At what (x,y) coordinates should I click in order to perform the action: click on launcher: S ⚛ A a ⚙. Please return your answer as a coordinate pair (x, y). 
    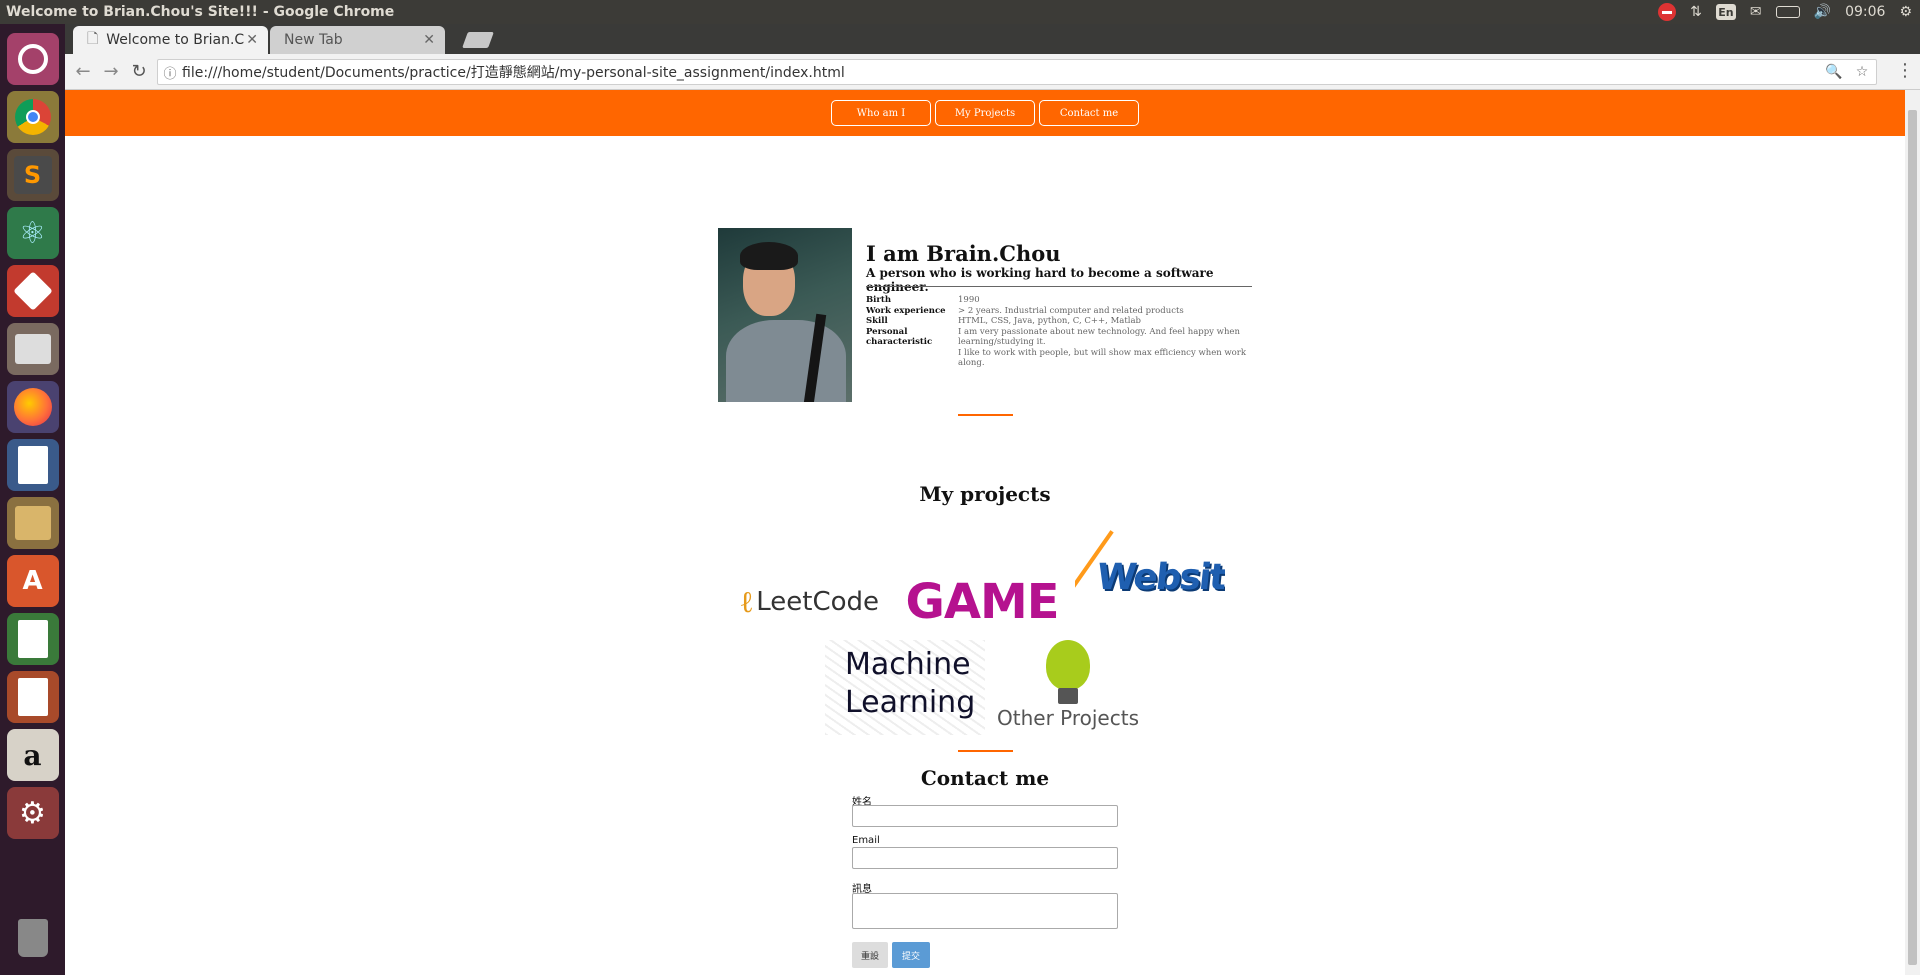
    Looking at the image, I should click on (32, 499).